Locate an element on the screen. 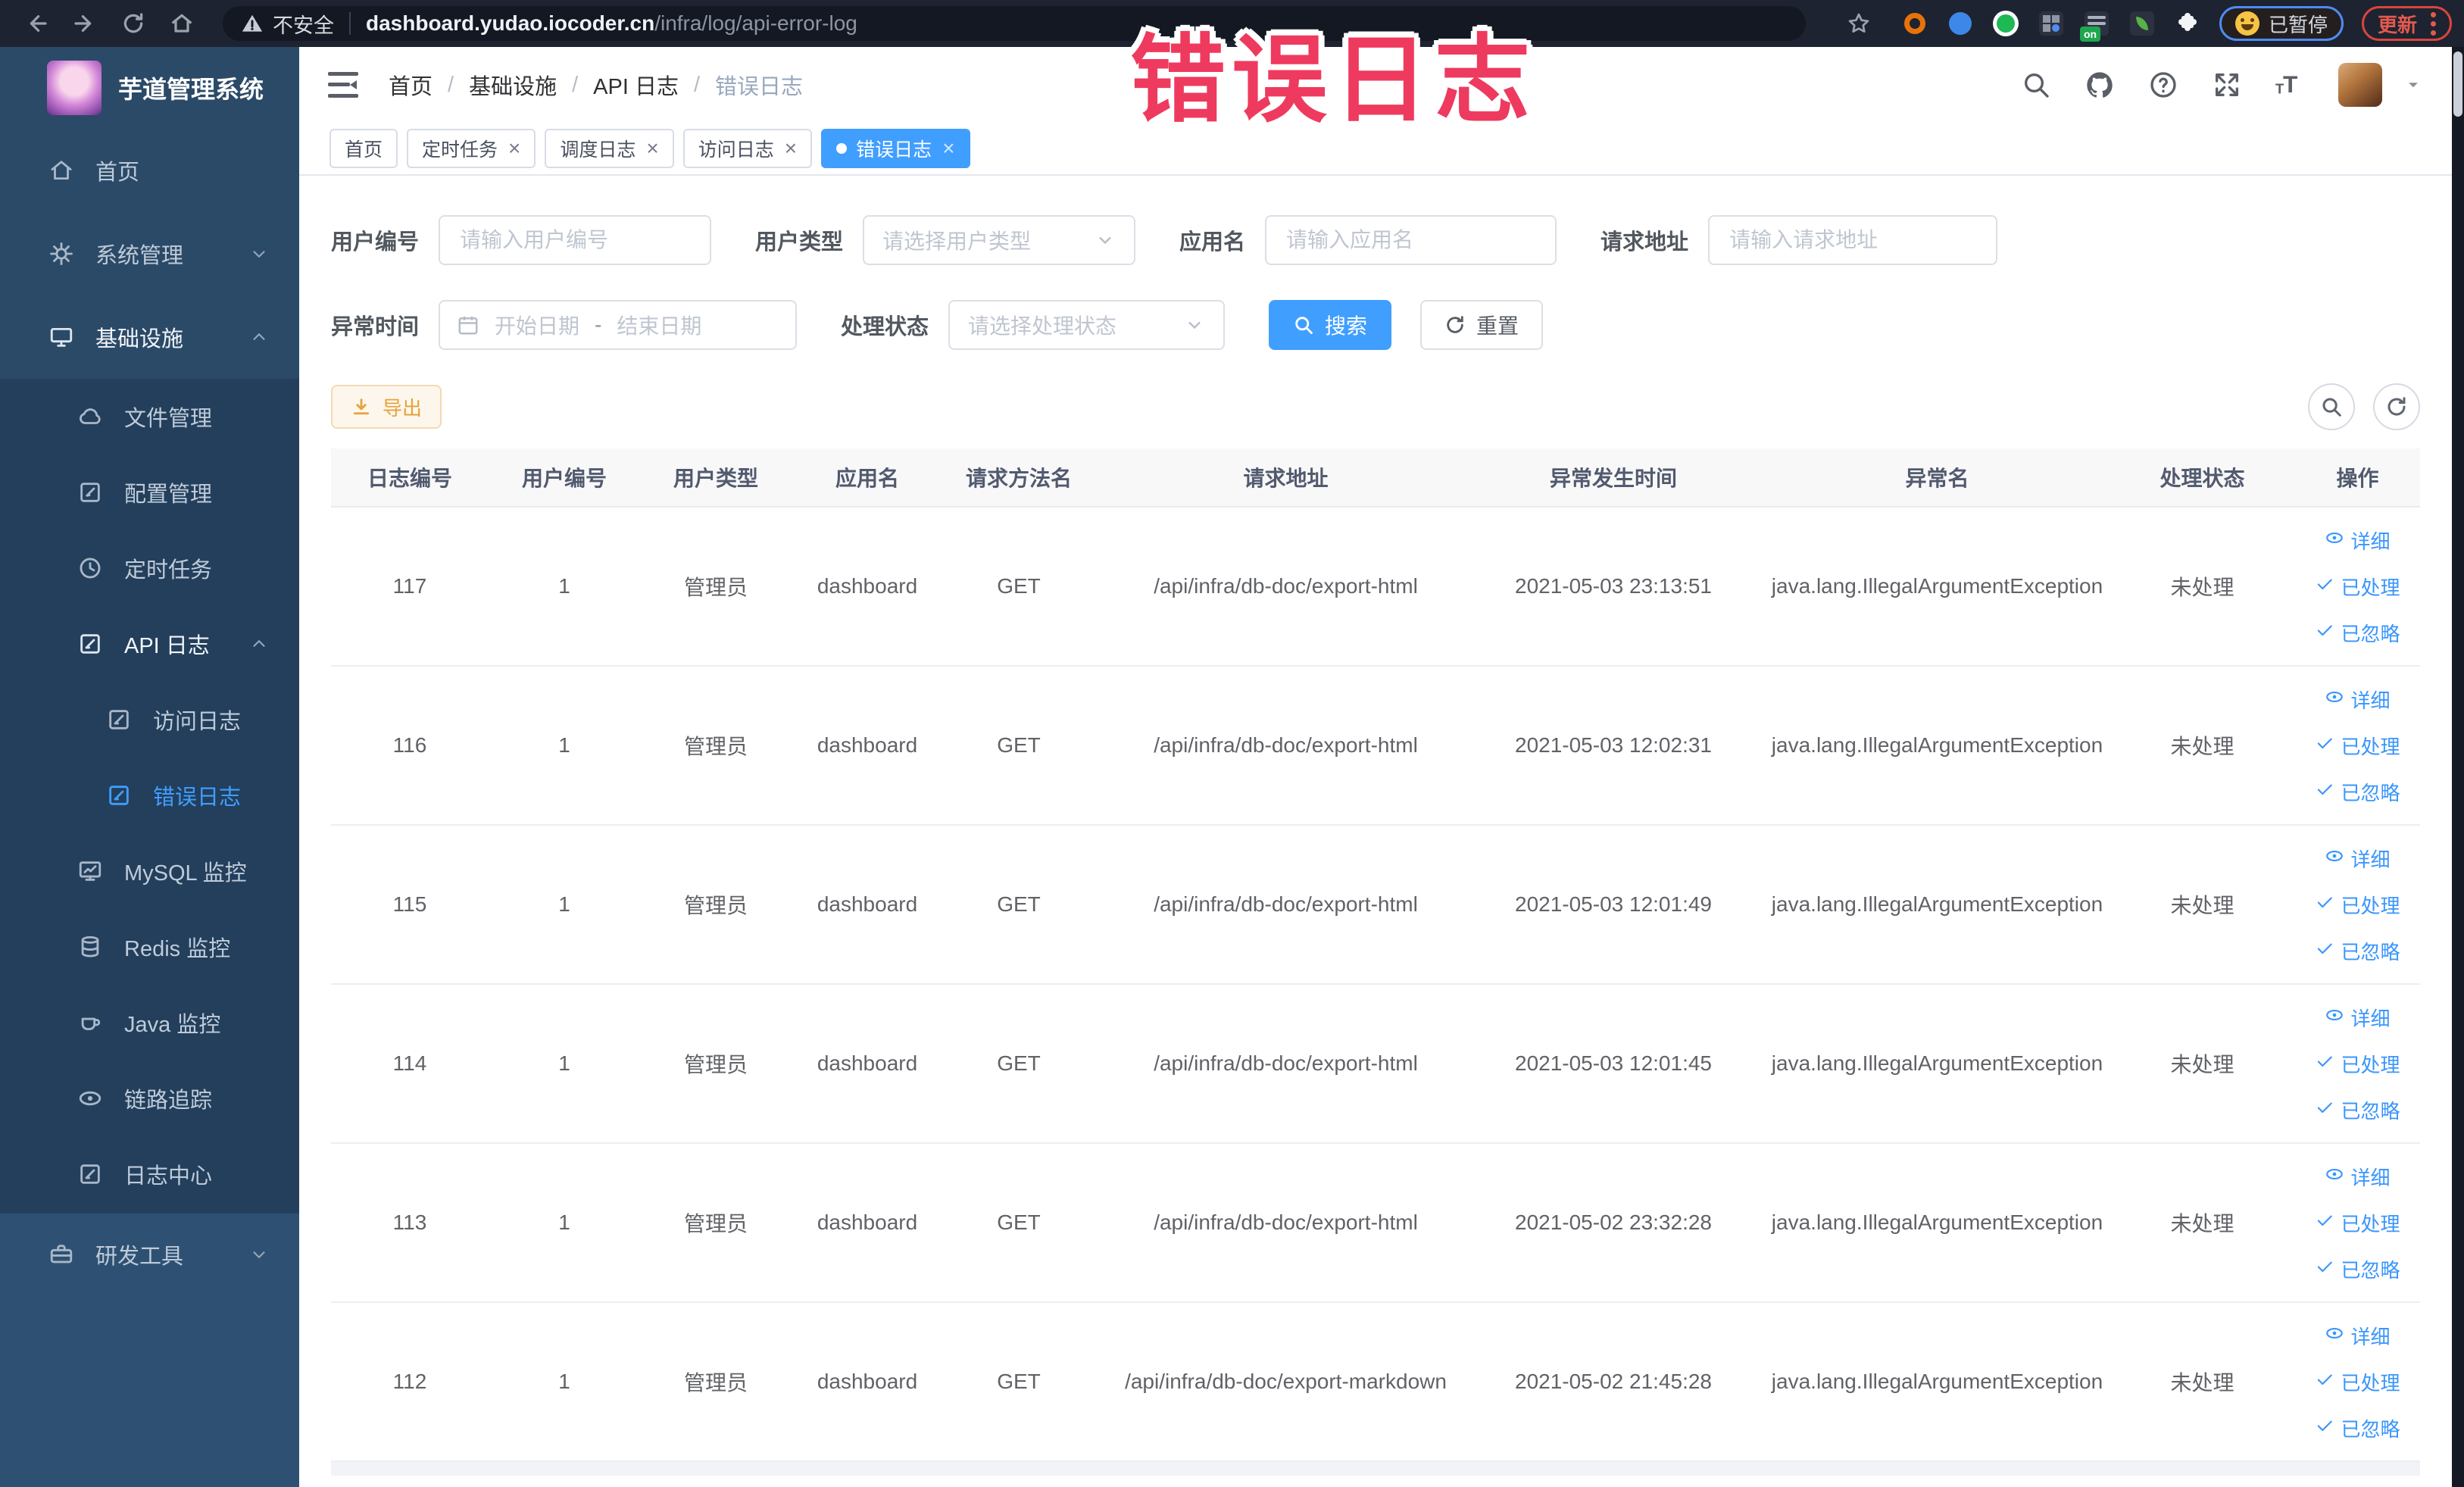  app-name-input is located at coordinates (1411, 240).